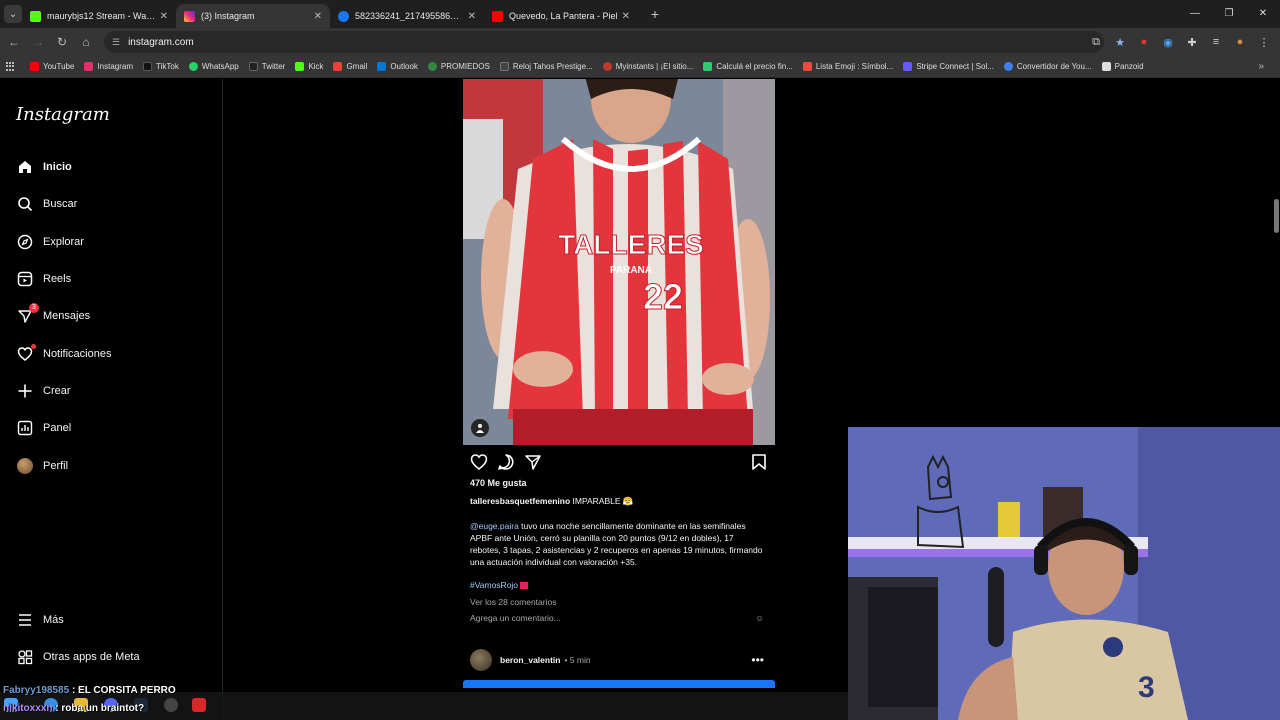 Image resolution: width=1280 pixels, height=720 pixels. What do you see at coordinates (382, 66) in the screenshot?
I see `outlook-icon` at bounding box center [382, 66].